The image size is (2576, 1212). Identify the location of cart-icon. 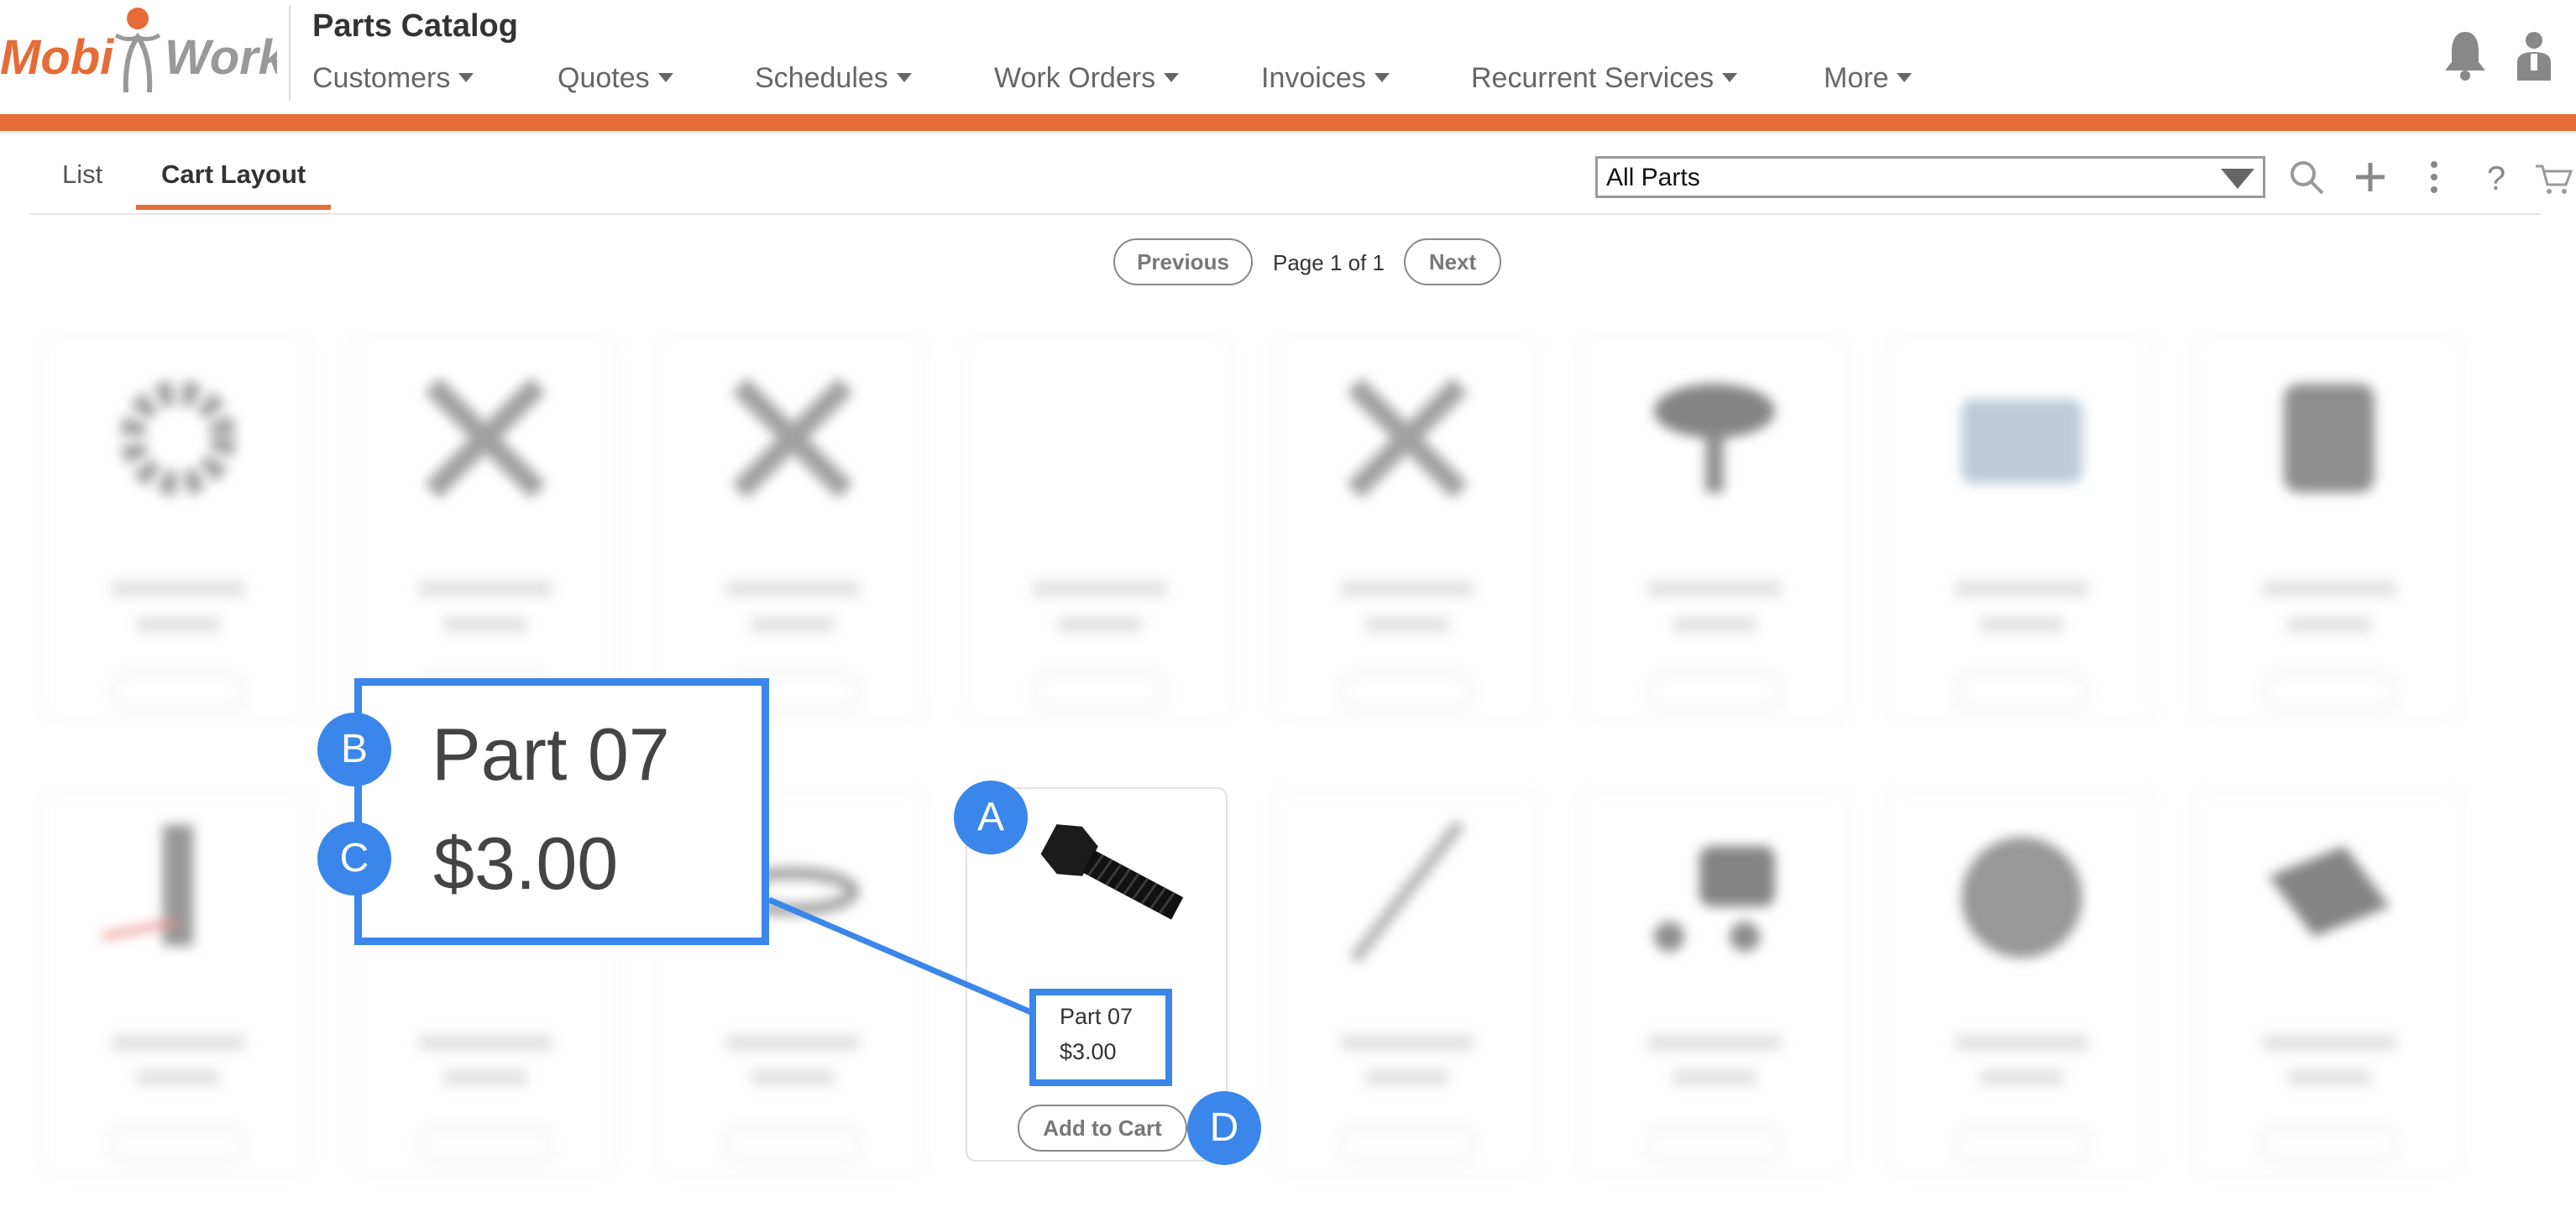
(2553, 177).